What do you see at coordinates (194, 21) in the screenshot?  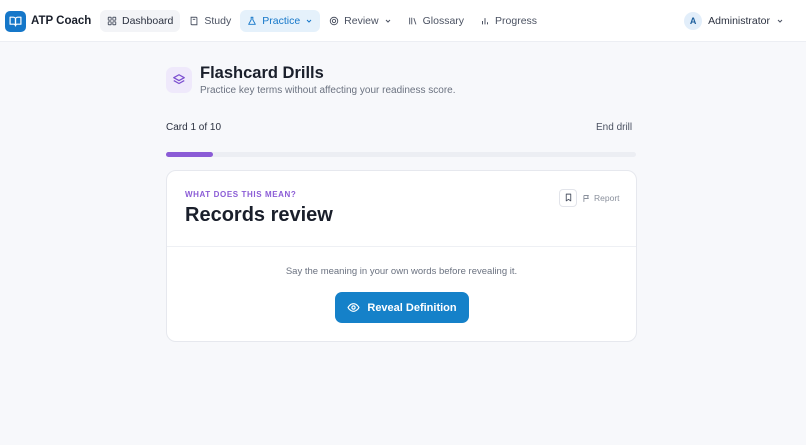 I see `book-icon` at bounding box center [194, 21].